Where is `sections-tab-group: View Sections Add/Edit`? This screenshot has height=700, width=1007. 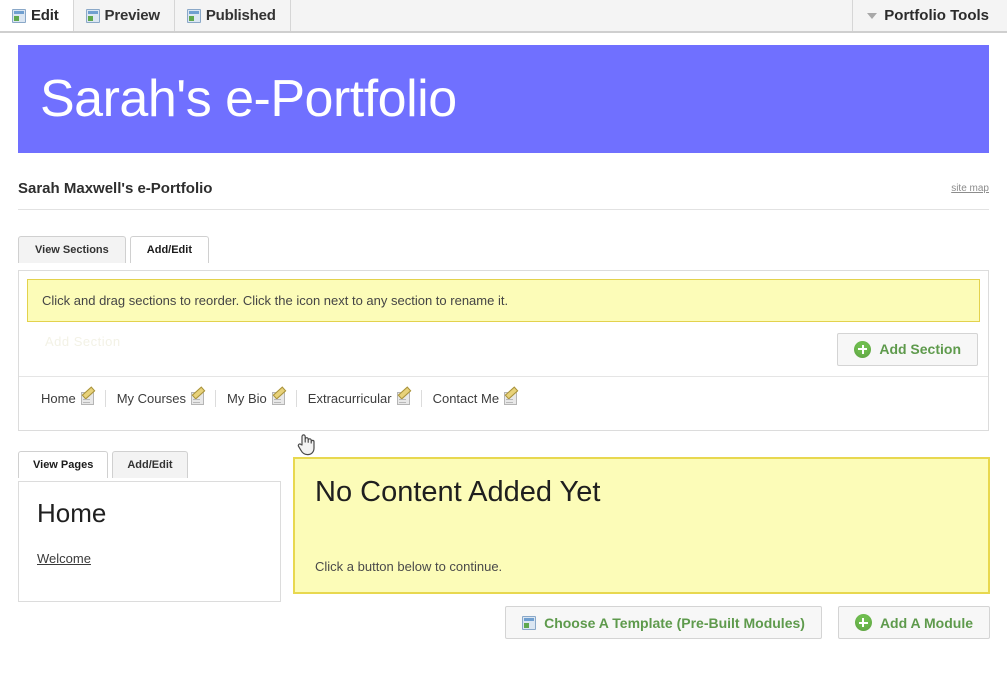 sections-tab-group: View Sections Add/Edit is located at coordinates (113, 249).